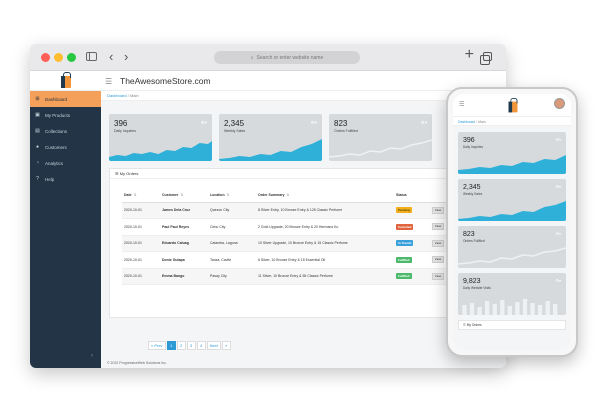 This screenshot has height=400, width=600. I want to click on cell-status: Canceled, so click(412, 227).